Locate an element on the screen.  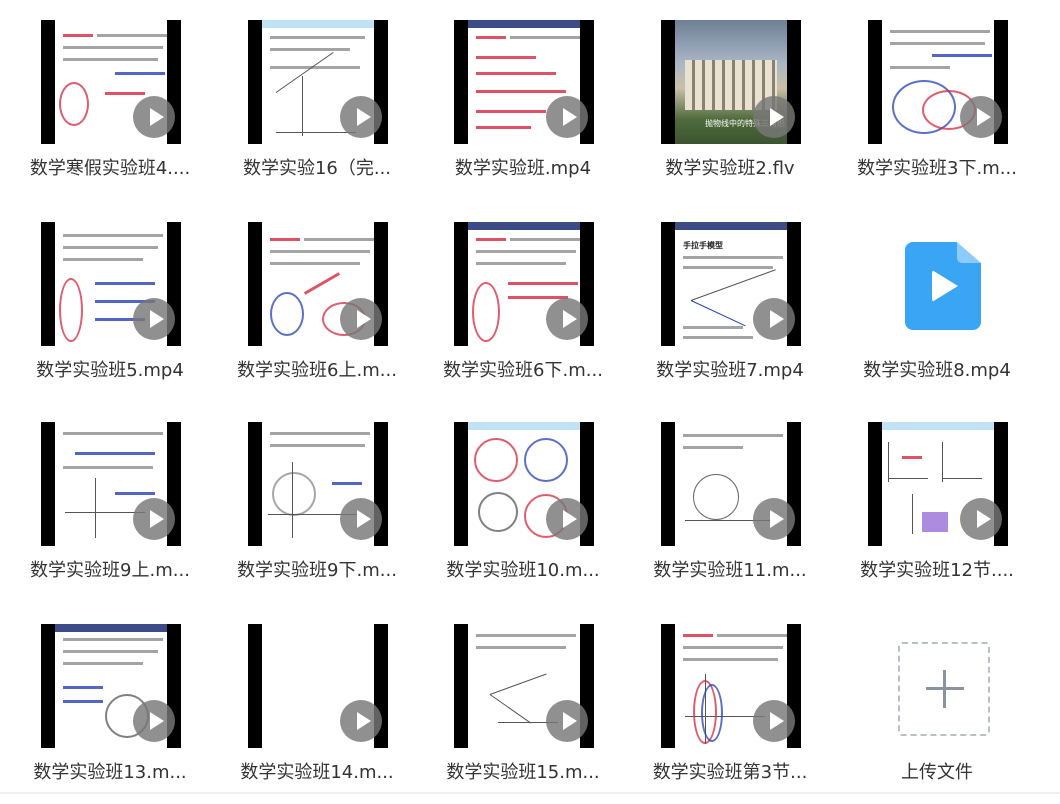
file-item: 数学实验班5.mp4 is located at coordinates (110, 312).